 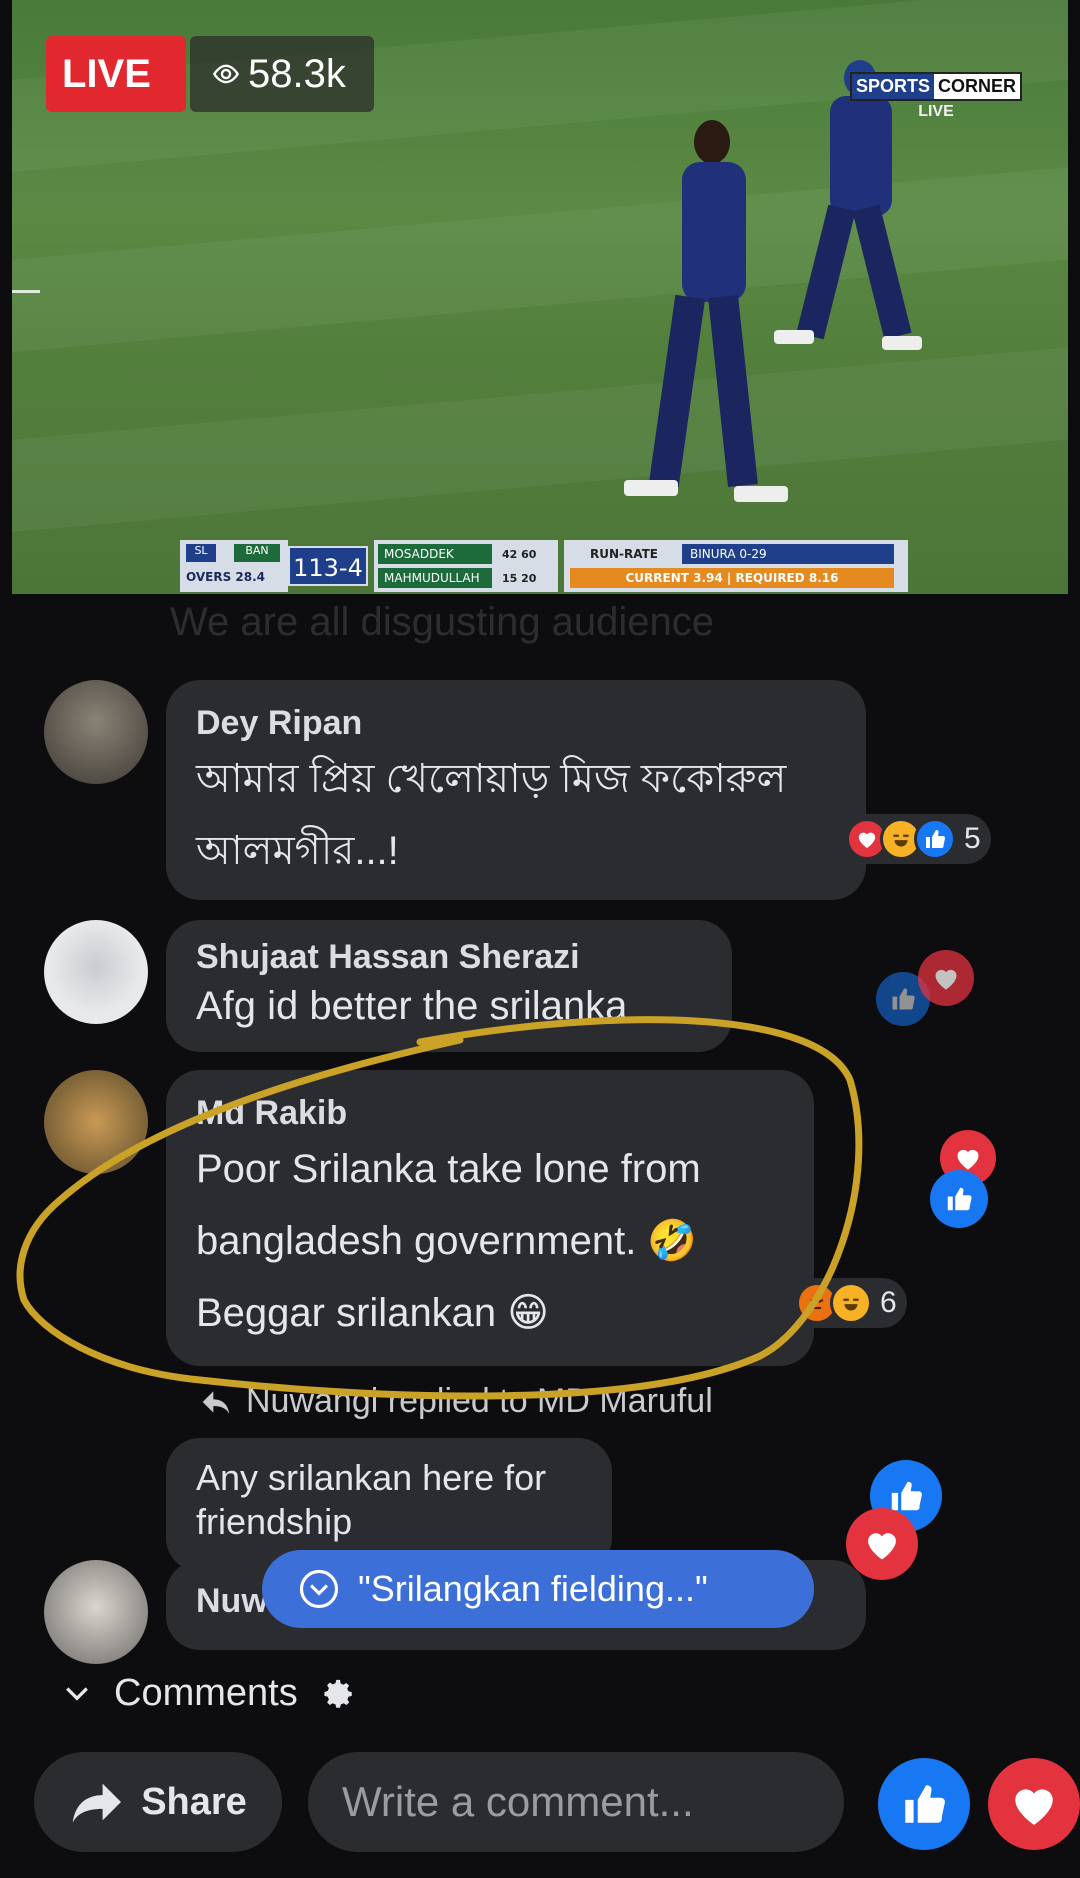 I want to click on pitch-stripe, so click(x=540, y=436).